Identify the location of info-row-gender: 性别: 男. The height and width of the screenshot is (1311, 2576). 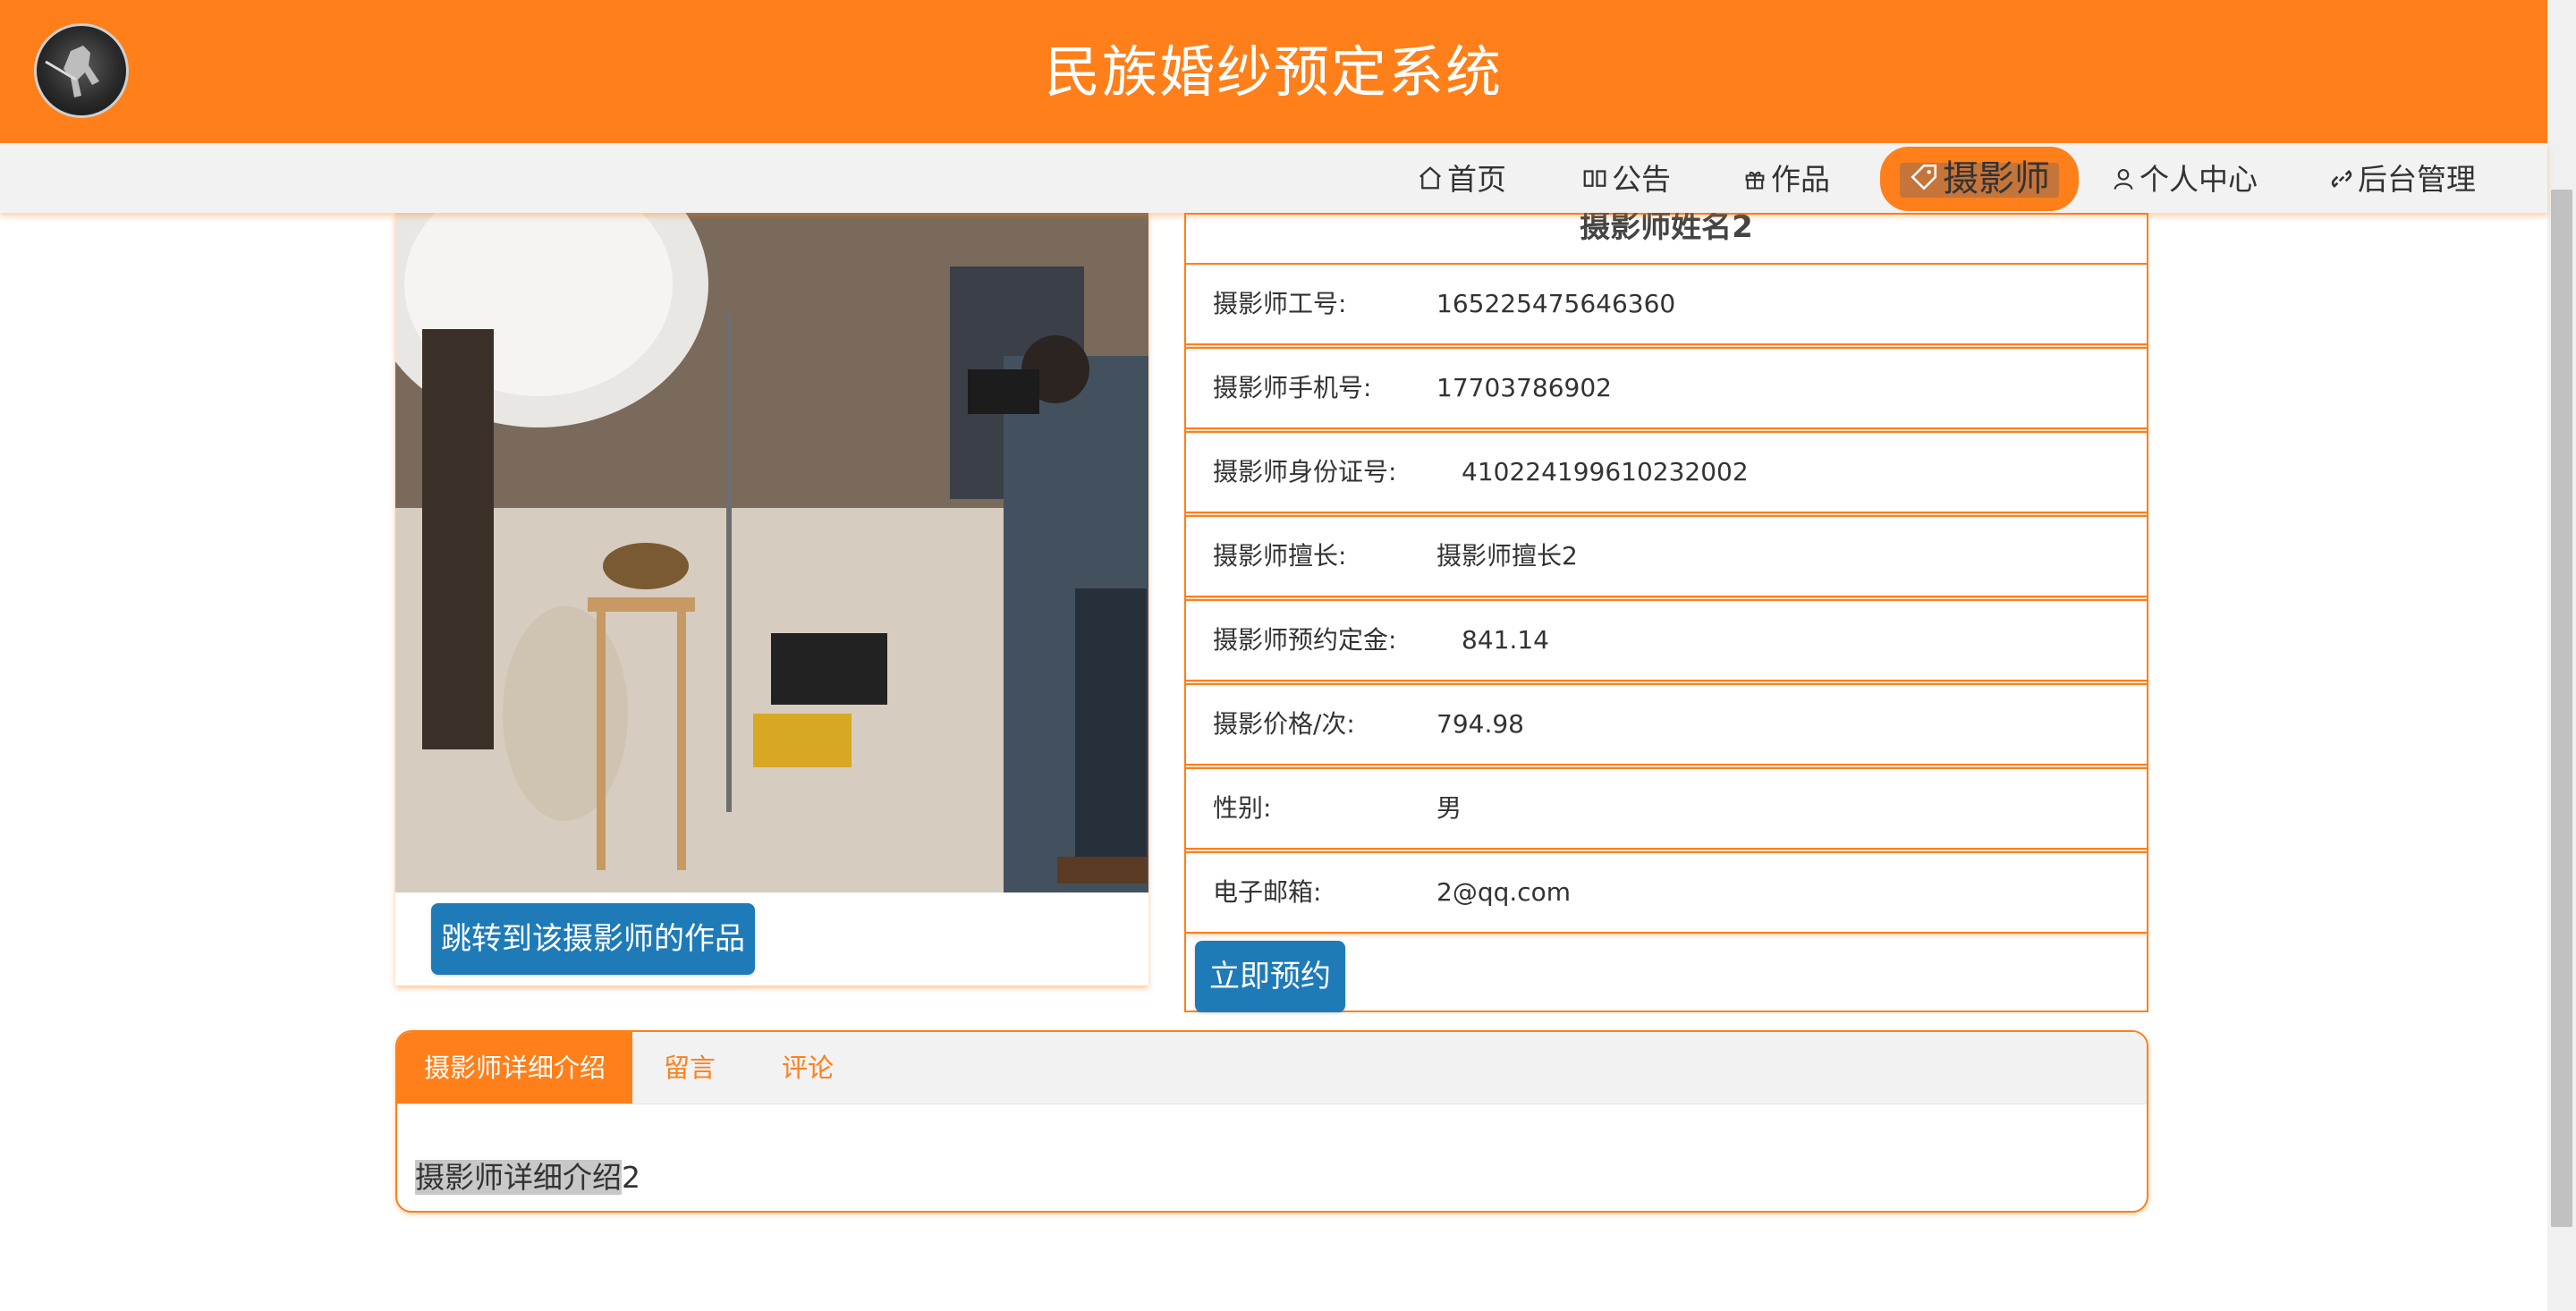
(1666, 808).